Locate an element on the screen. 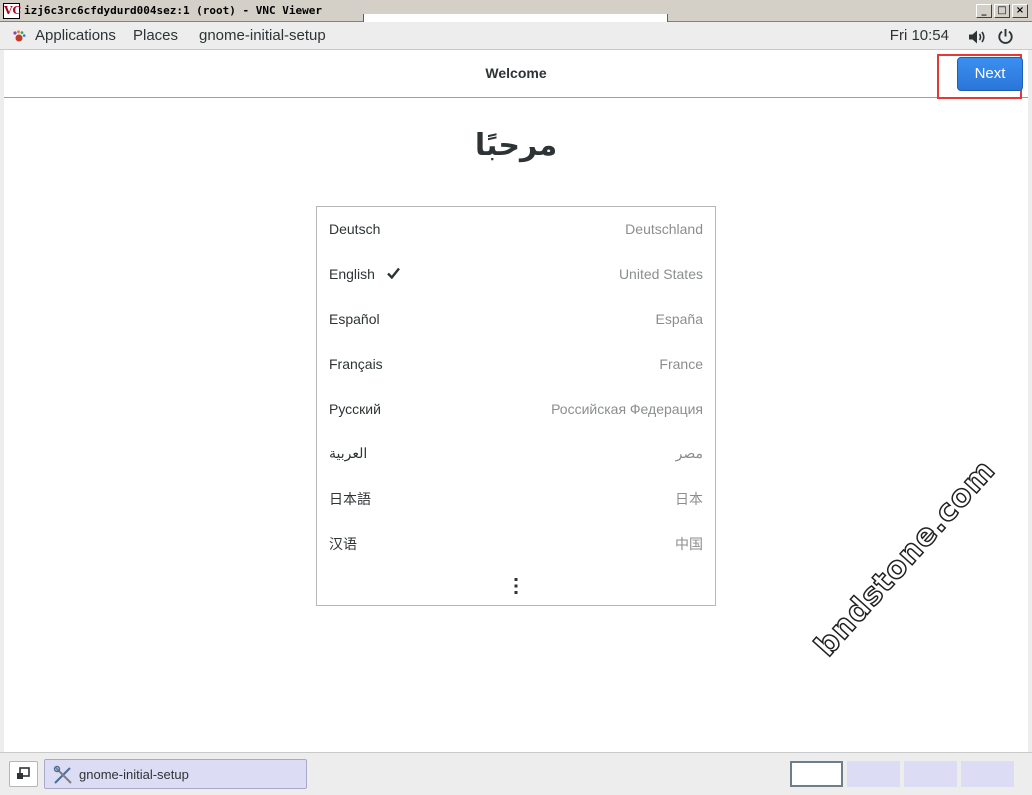 The height and width of the screenshot is (795, 1032). list-item-deutsch: Deutsch Deutschland is located at coordinates (516, 229).